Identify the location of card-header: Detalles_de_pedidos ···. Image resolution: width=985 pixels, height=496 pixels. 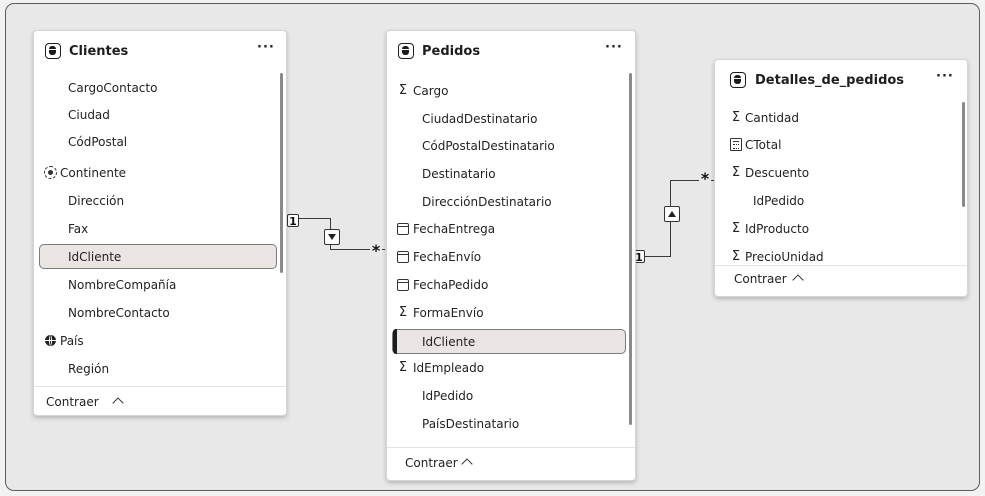
(841, 80).